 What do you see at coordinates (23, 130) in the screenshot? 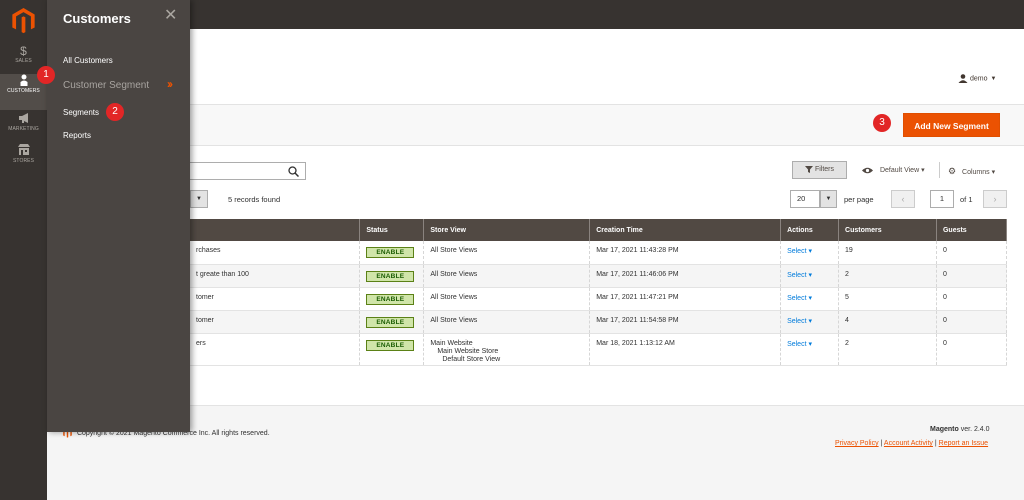
I see `nav-item-marketing: MARKETING` at bounding box center [23, 130].